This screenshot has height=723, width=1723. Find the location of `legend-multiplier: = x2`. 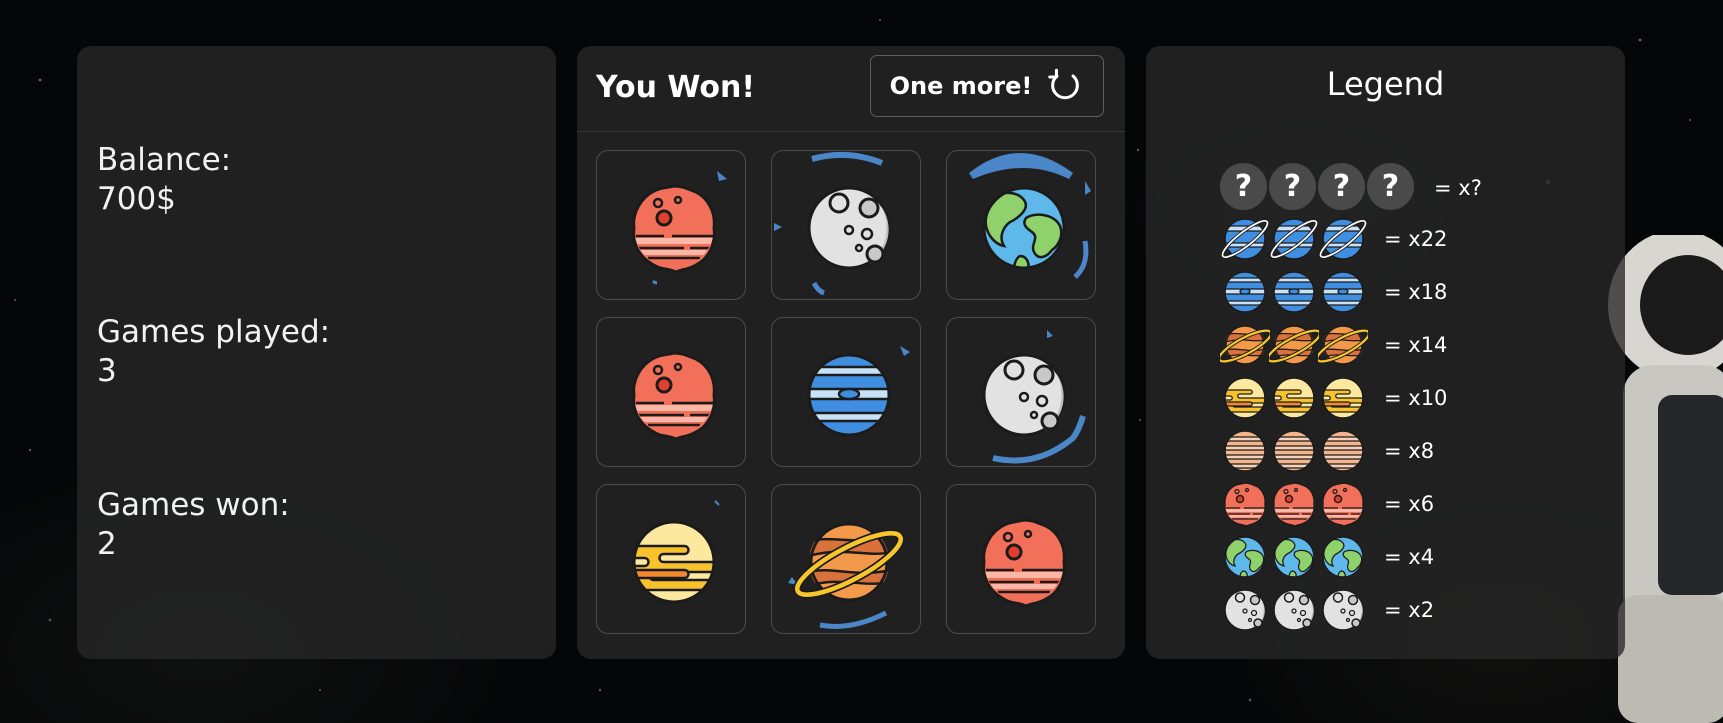

legend-multiplier: = x2 is located at coordinates (1409, 610).